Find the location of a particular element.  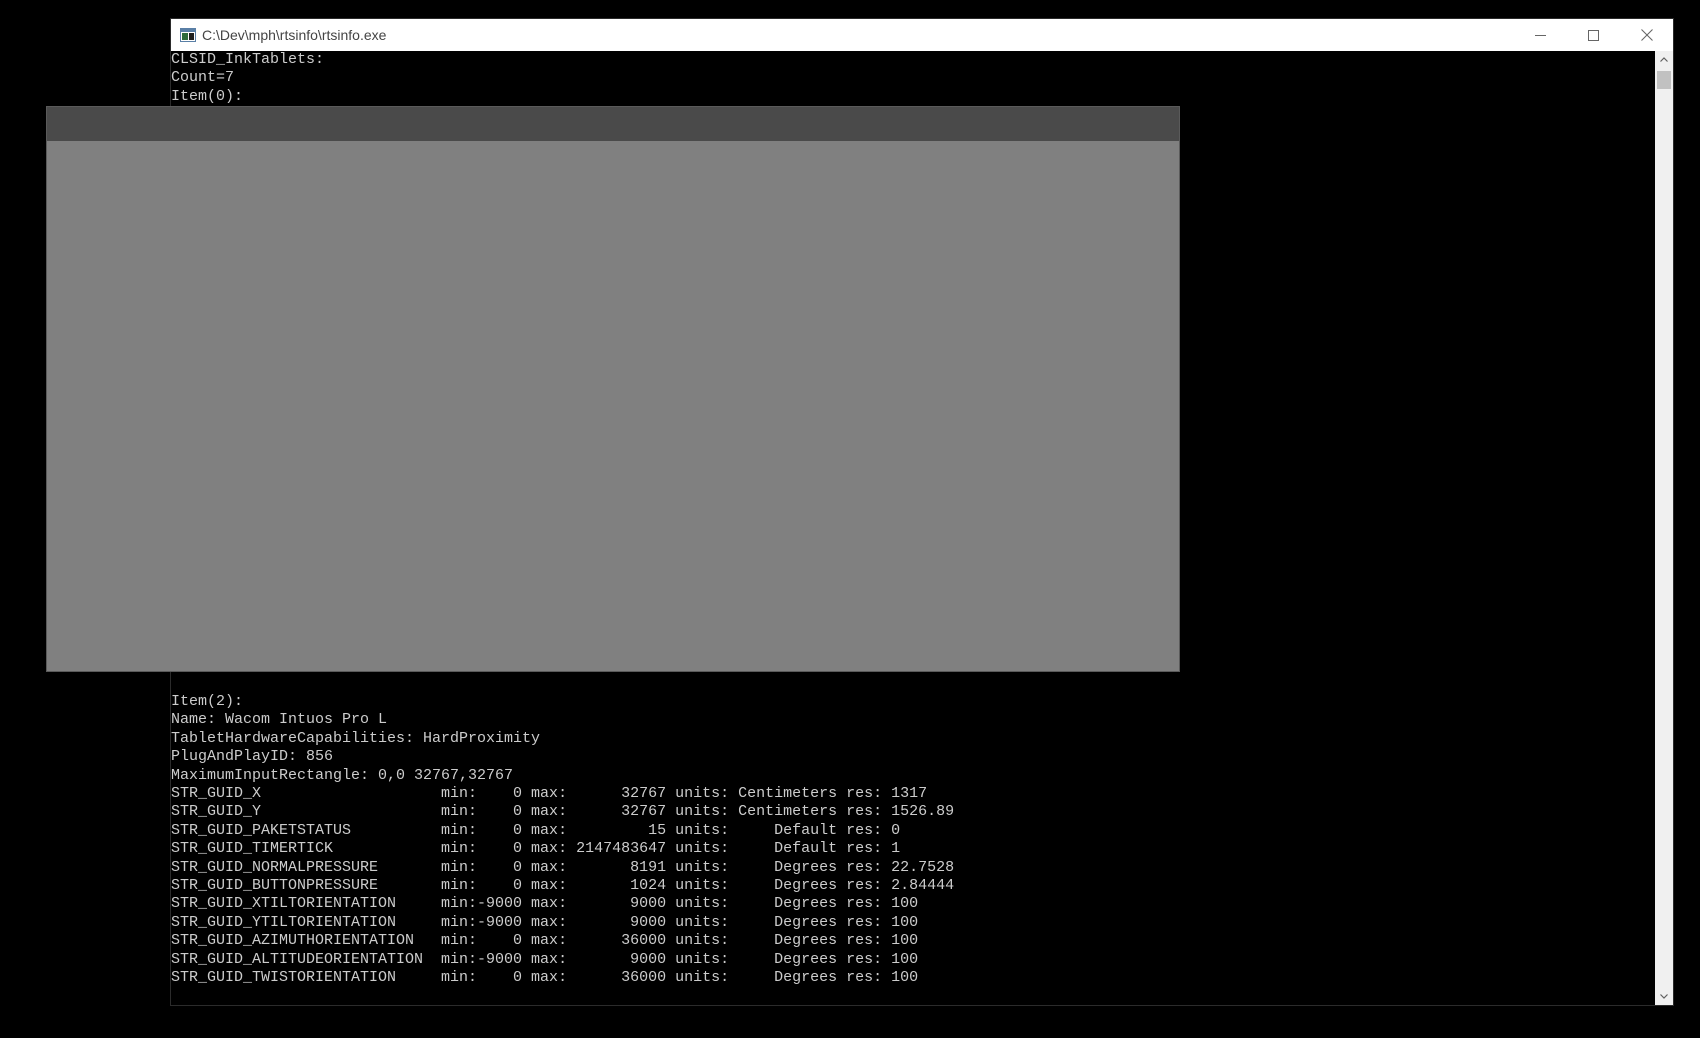

maximize-icon is located at coordinates (1593, 35).